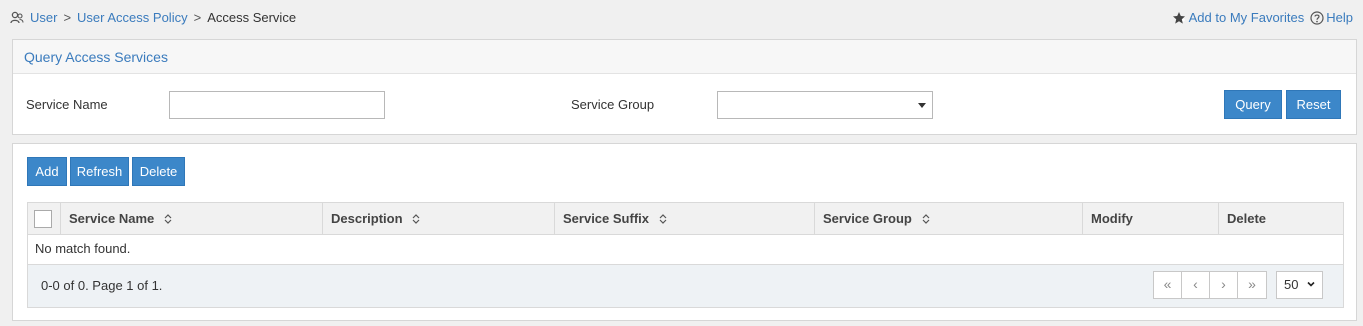  I want to click on select-all-checkbox, so click(43, 219).